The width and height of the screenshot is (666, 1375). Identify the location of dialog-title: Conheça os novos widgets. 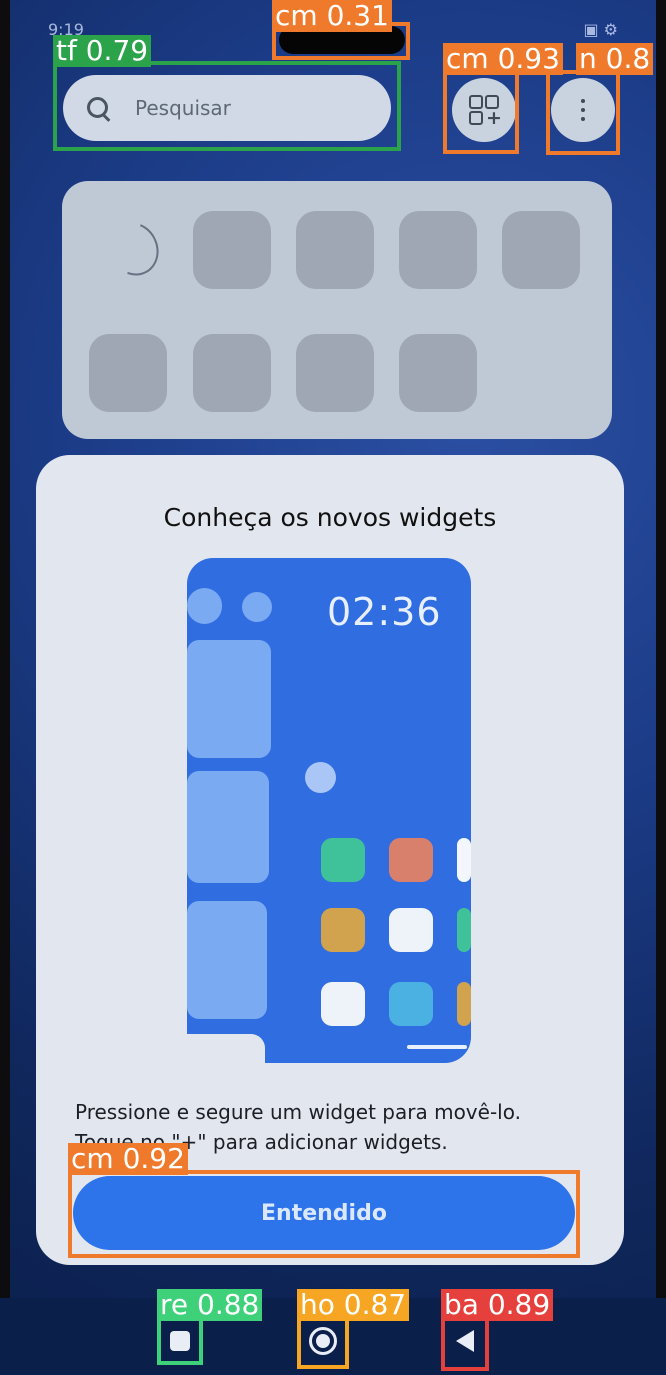
(330, 517).